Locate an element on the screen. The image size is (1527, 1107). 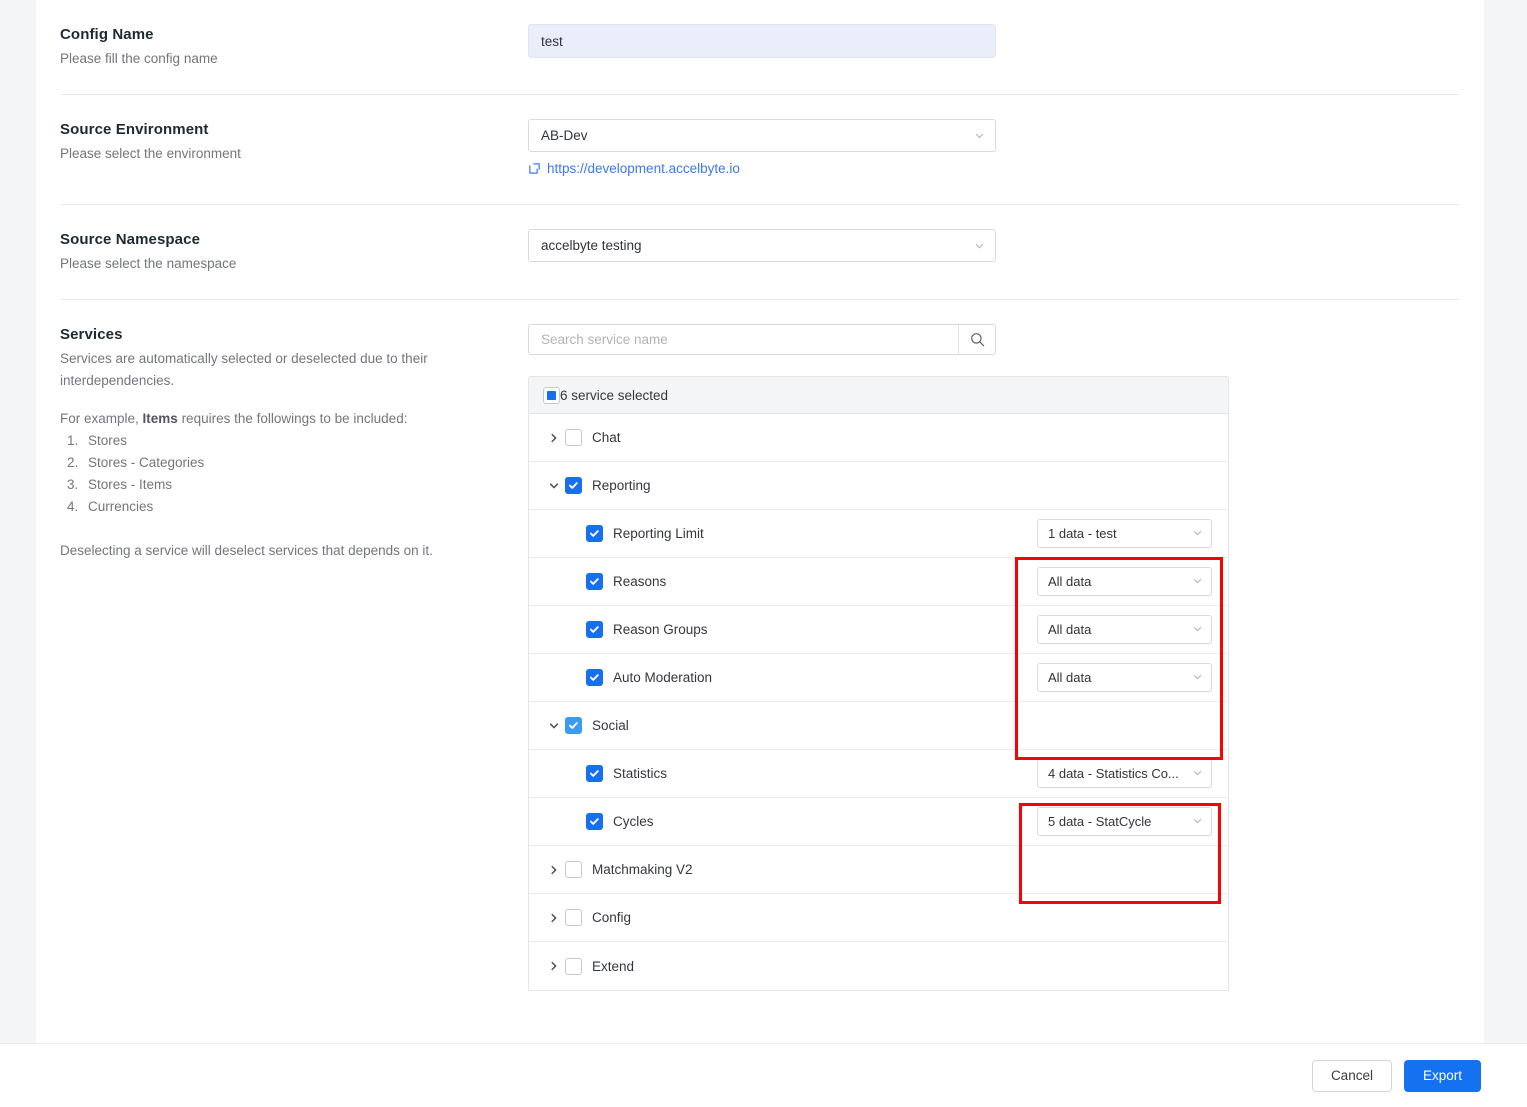
service-label: Reason Groups is located at coordinates (660, 629).